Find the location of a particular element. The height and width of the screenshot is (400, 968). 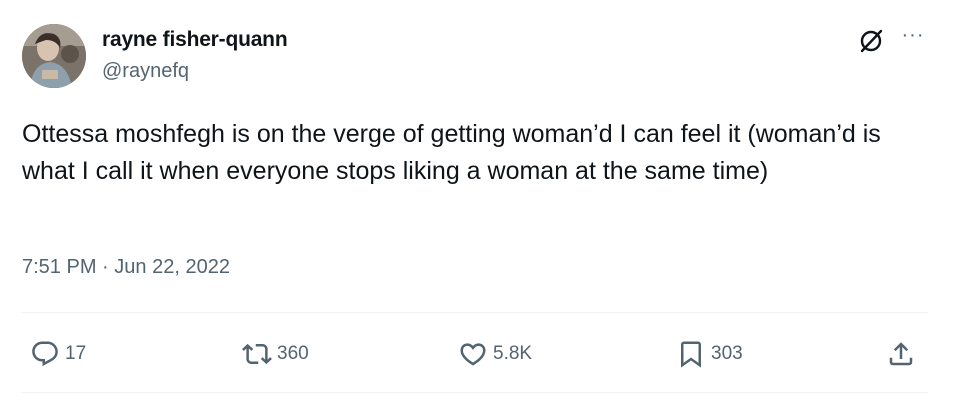

more-options-icon: ··· is located at coordinates (913, 40).